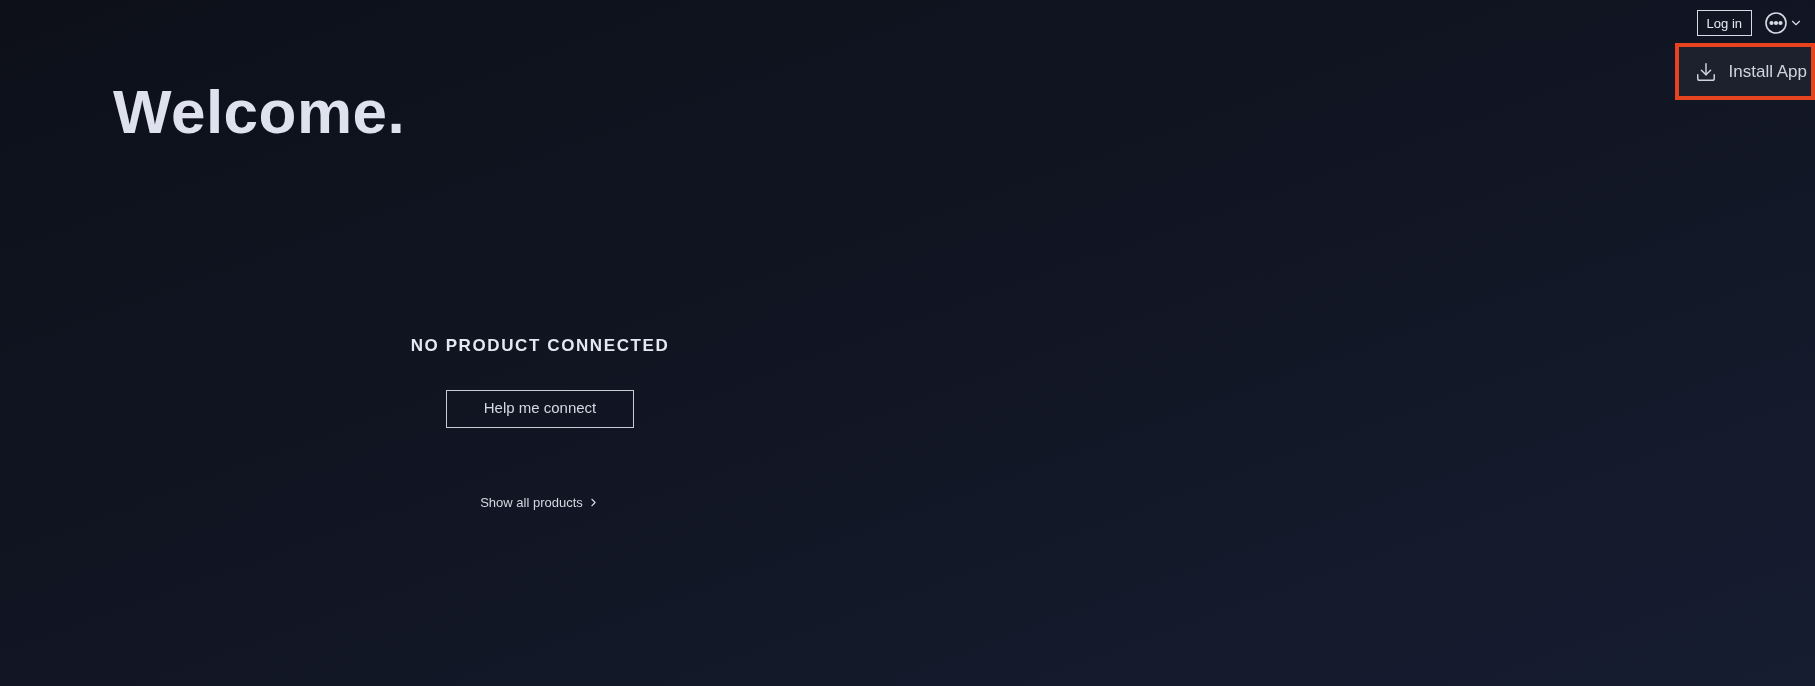  What do you see at coordinates (1776, 23) in the screenshot?
I see `more-icon` at bounding box center [1776, 23].